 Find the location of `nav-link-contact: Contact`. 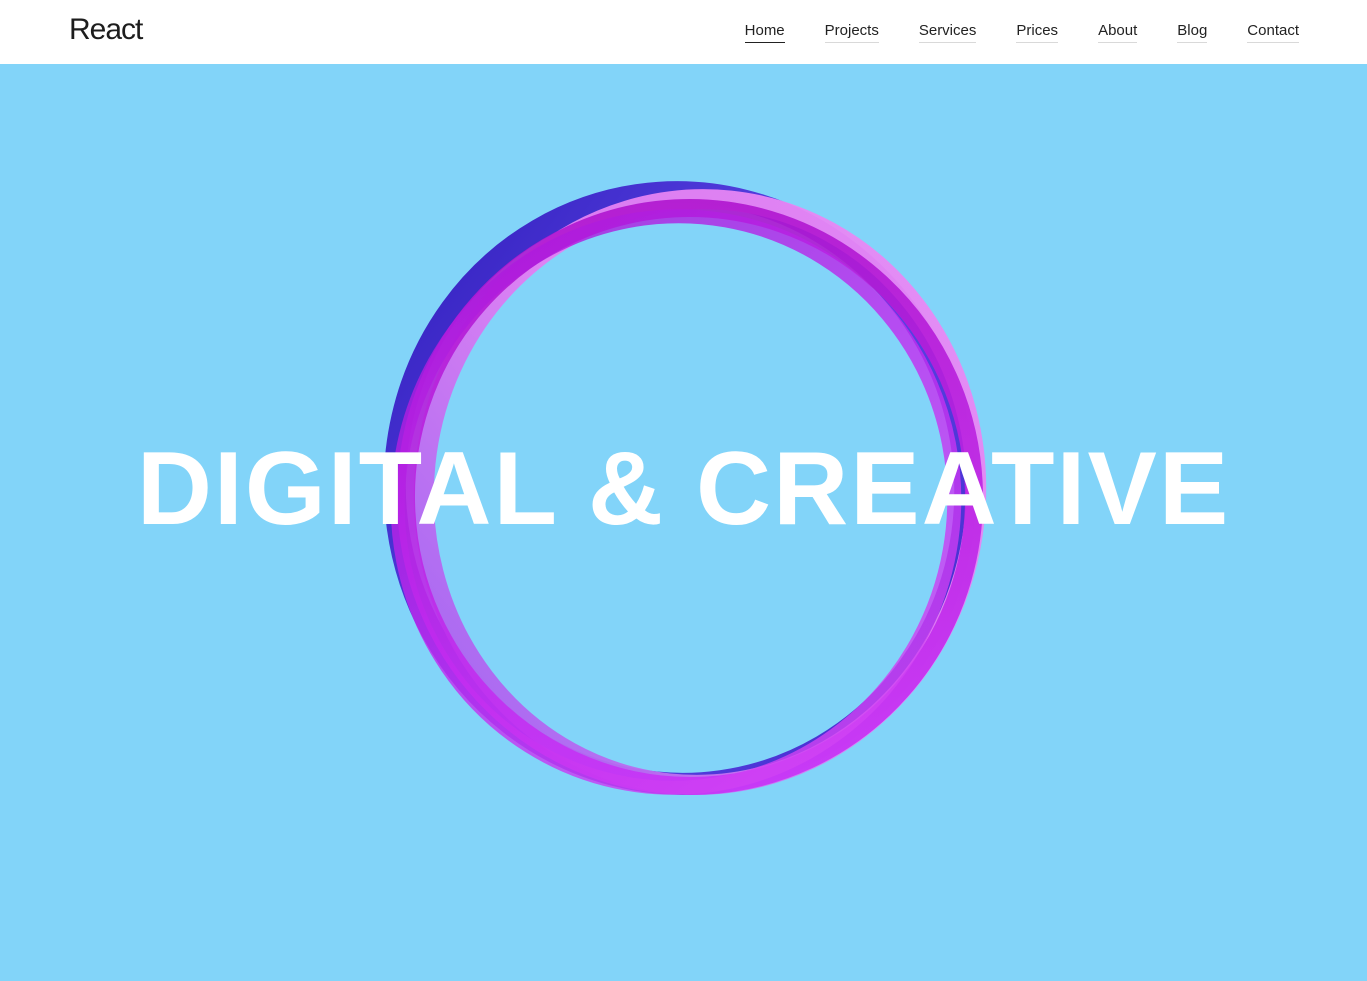

nav-link-contact: Contact is located at coordinates (1273, 32).